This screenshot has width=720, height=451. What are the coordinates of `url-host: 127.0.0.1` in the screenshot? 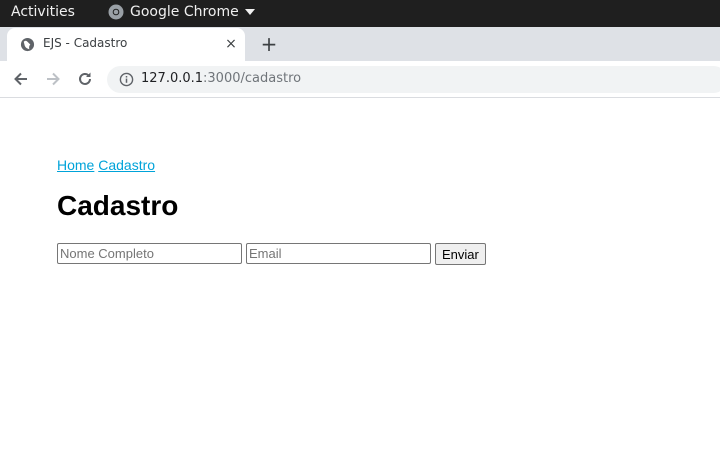 It's located at (172, 78).